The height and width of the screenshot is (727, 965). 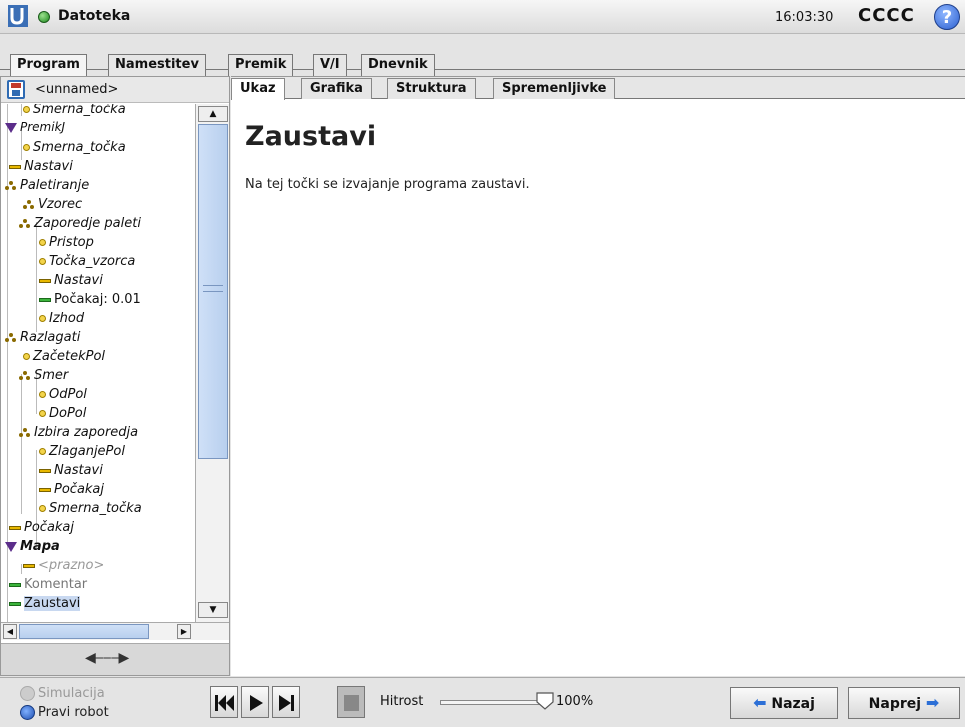 I want to click on radio-off-icon, so click(x=27, y=693).